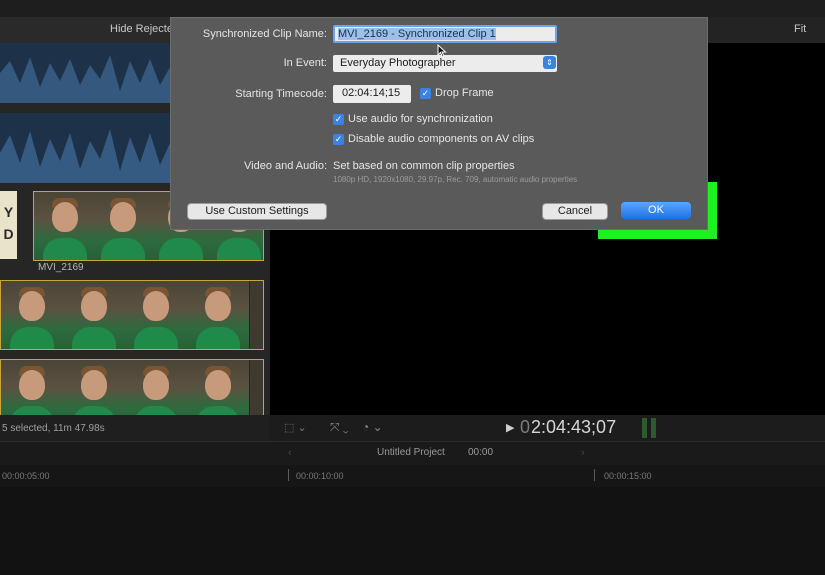 The height and width of the screenshot is (575, 825). Describe the element at coordinates (257, 211) in the screenshot. I see `use-custom-settings-button: Use Custom Settings` at that location.